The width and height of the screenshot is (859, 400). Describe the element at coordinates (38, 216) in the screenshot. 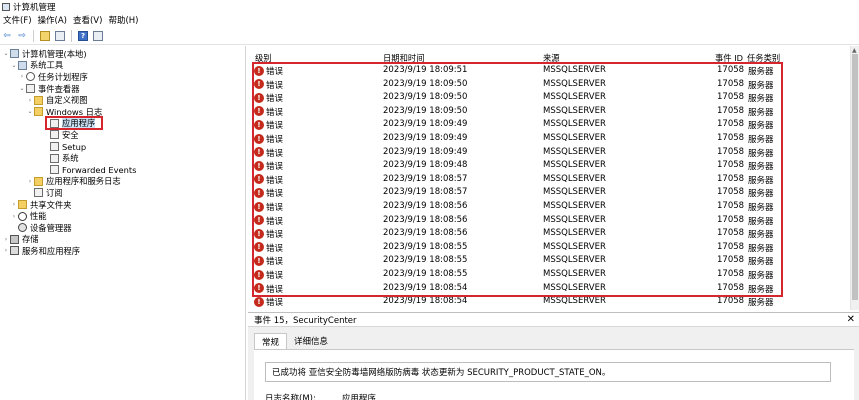

I see `tree-node-label: 性能` at that location.